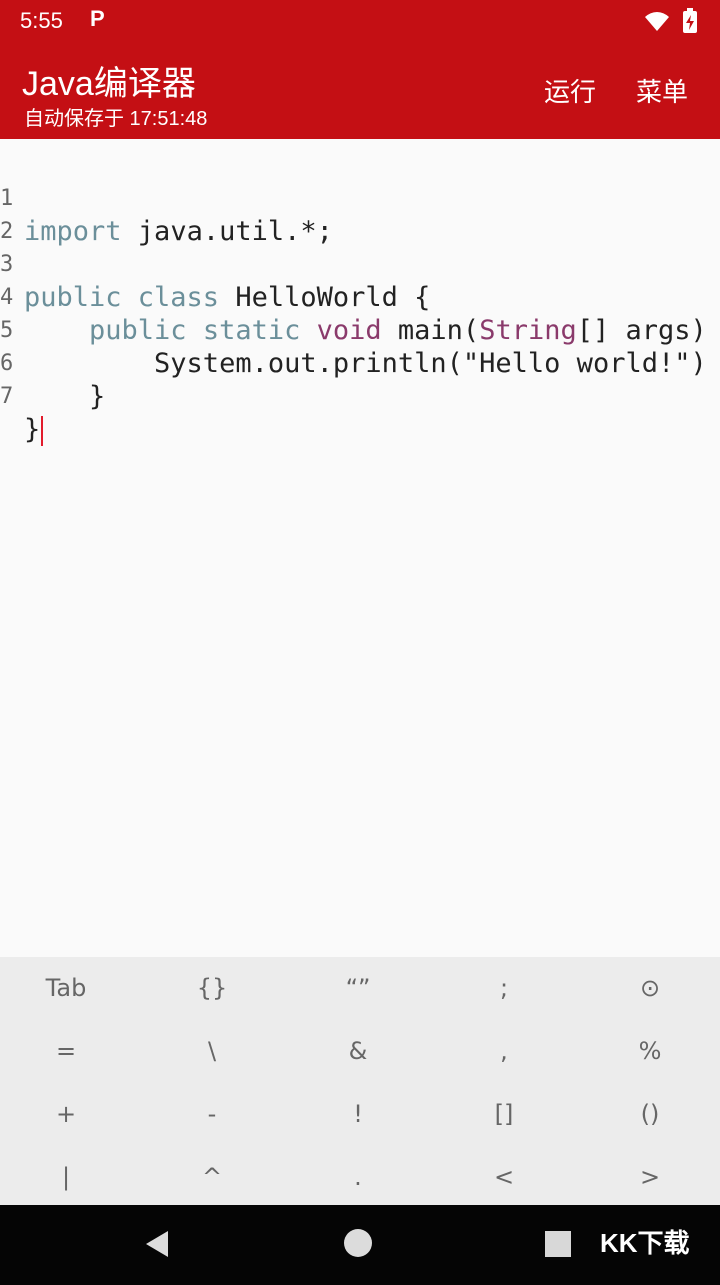 The width and height of the screenshot is (720, 1285). Describe the element at coordinates (504, 988) in the screenshot. I see `key-semicolon: ;` at that location.